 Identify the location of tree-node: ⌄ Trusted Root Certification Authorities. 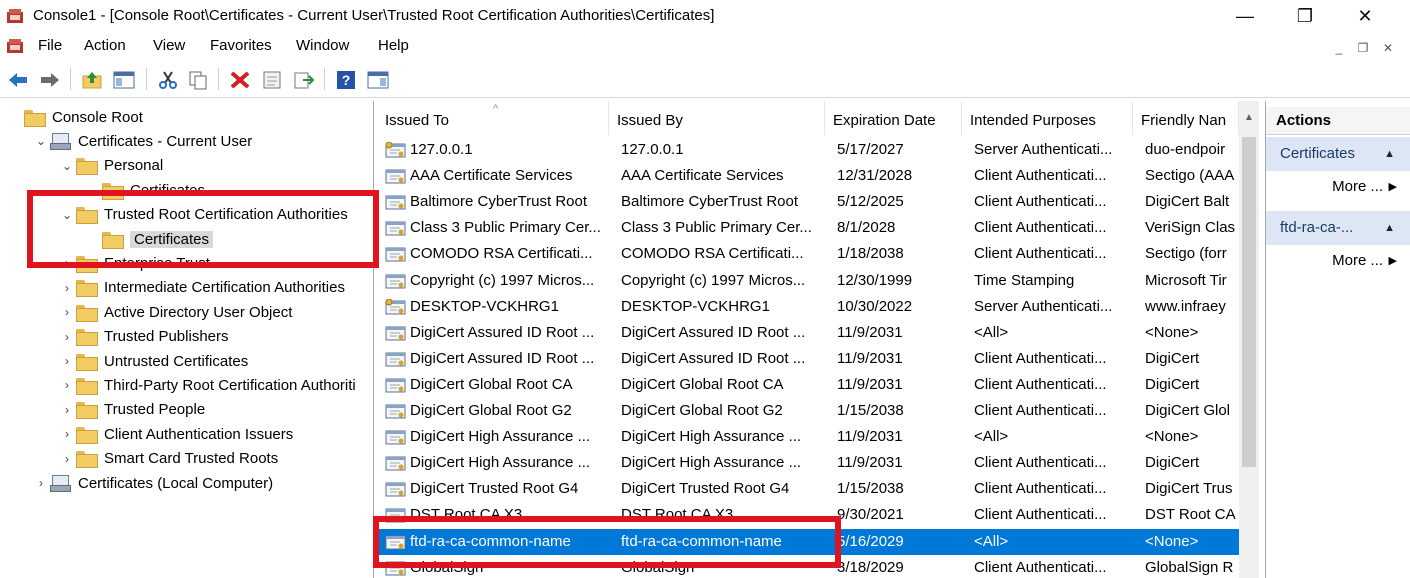
(203, 215).